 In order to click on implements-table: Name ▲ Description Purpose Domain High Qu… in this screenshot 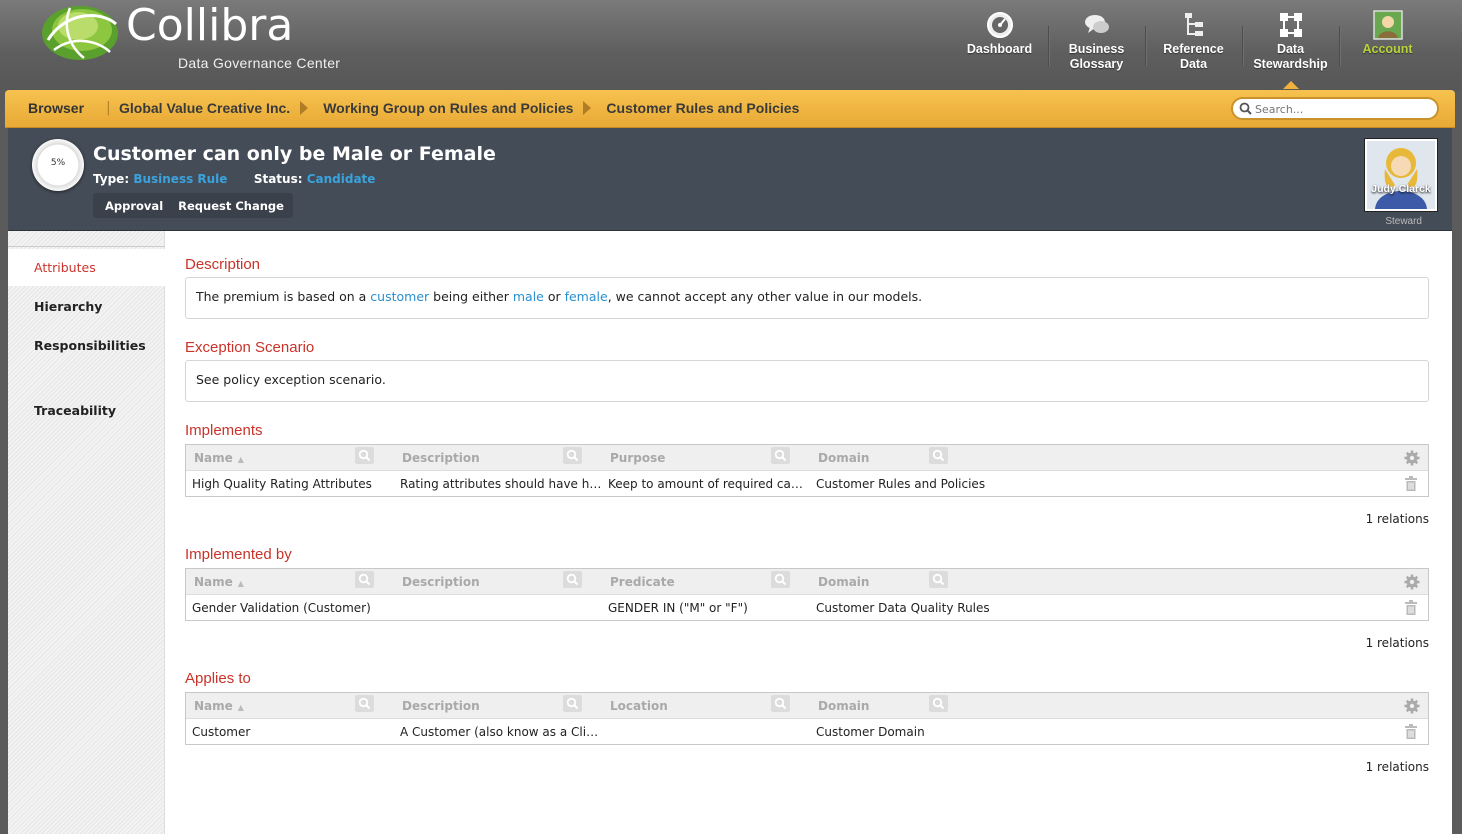, I will do `click(807, 470)`.